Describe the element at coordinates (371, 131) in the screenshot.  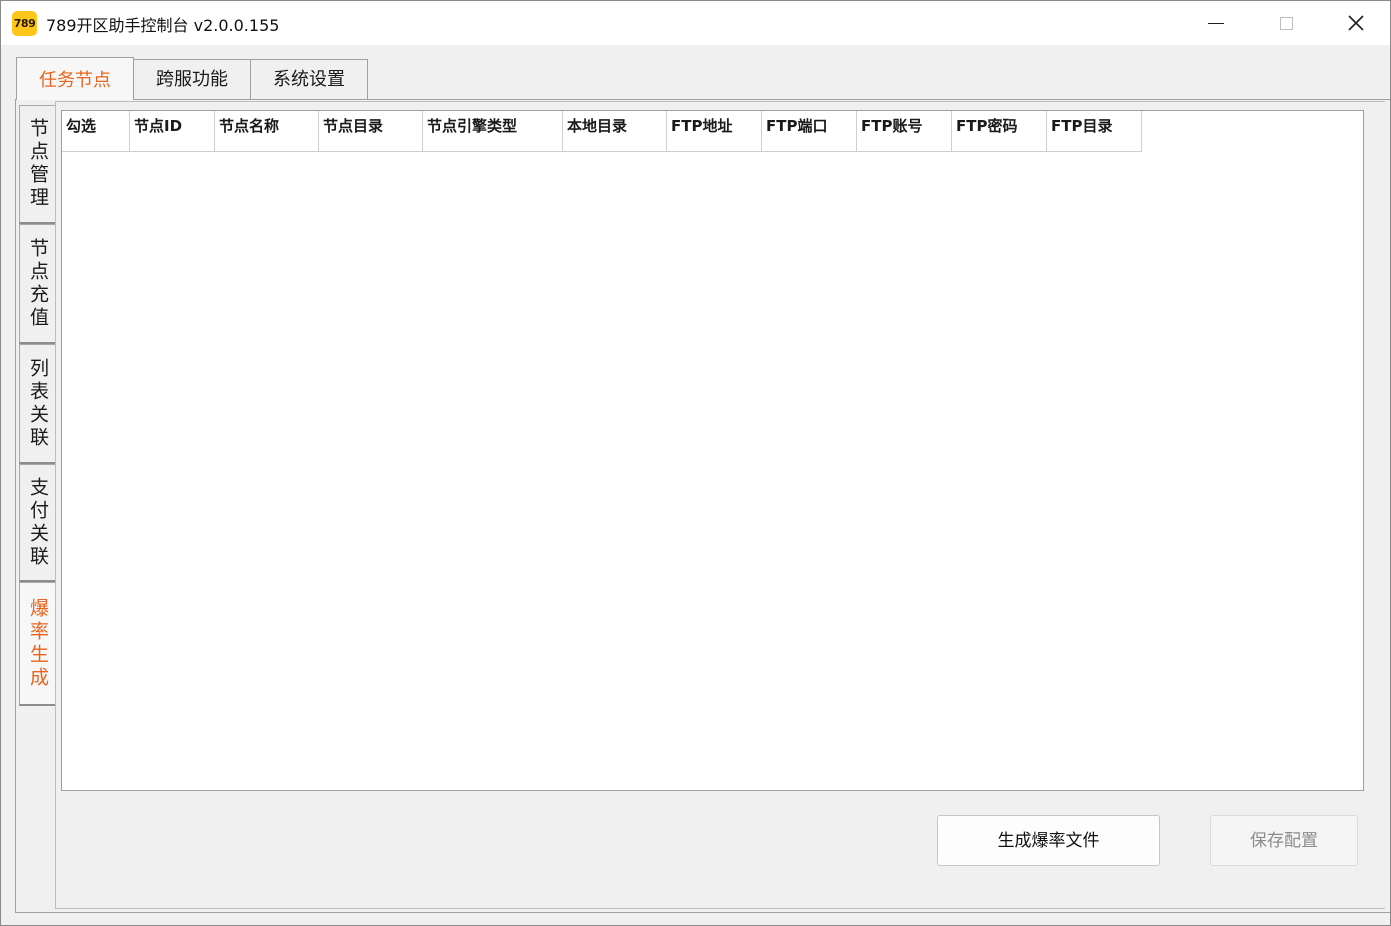
I see `column-header-node-directory: 节点目录` at that location.